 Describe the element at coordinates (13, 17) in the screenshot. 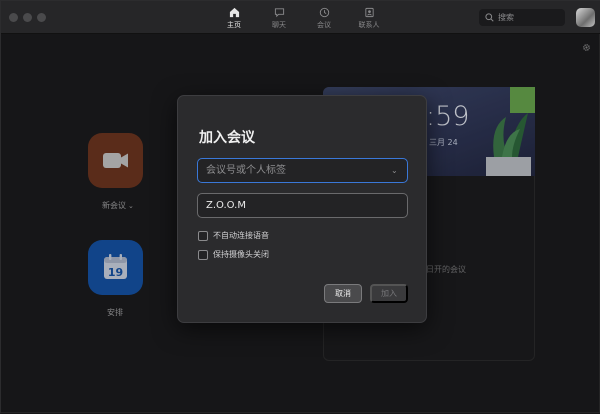

I see `close-window-button` at that location.